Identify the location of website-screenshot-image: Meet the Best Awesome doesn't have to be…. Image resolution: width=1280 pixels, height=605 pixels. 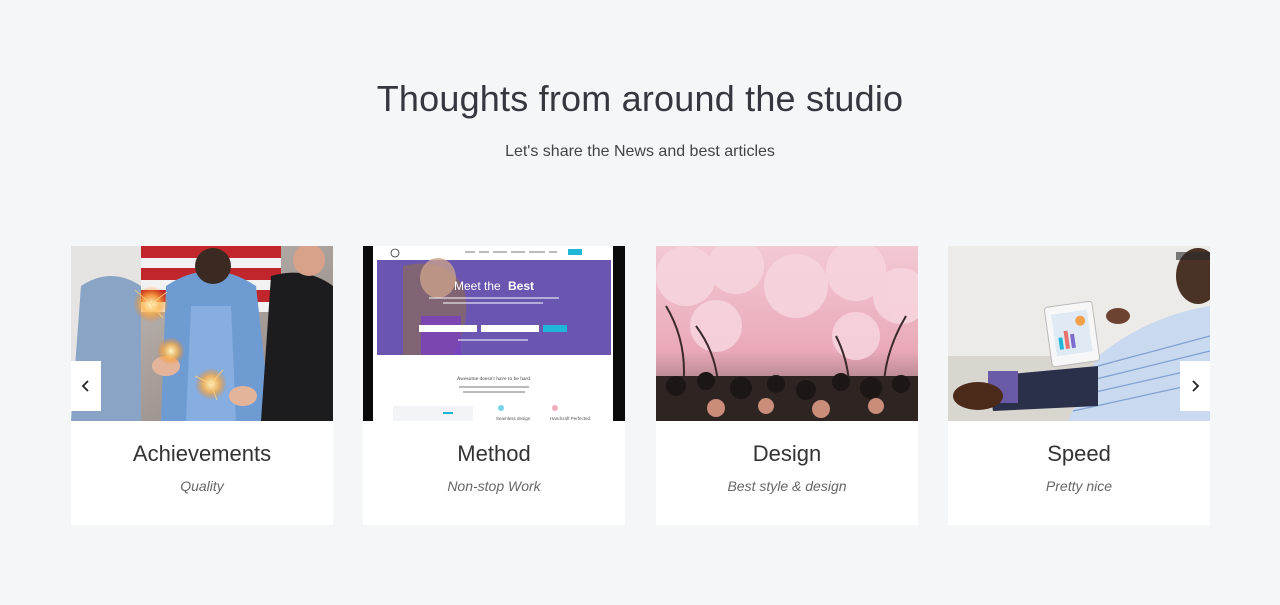
(494, 333).